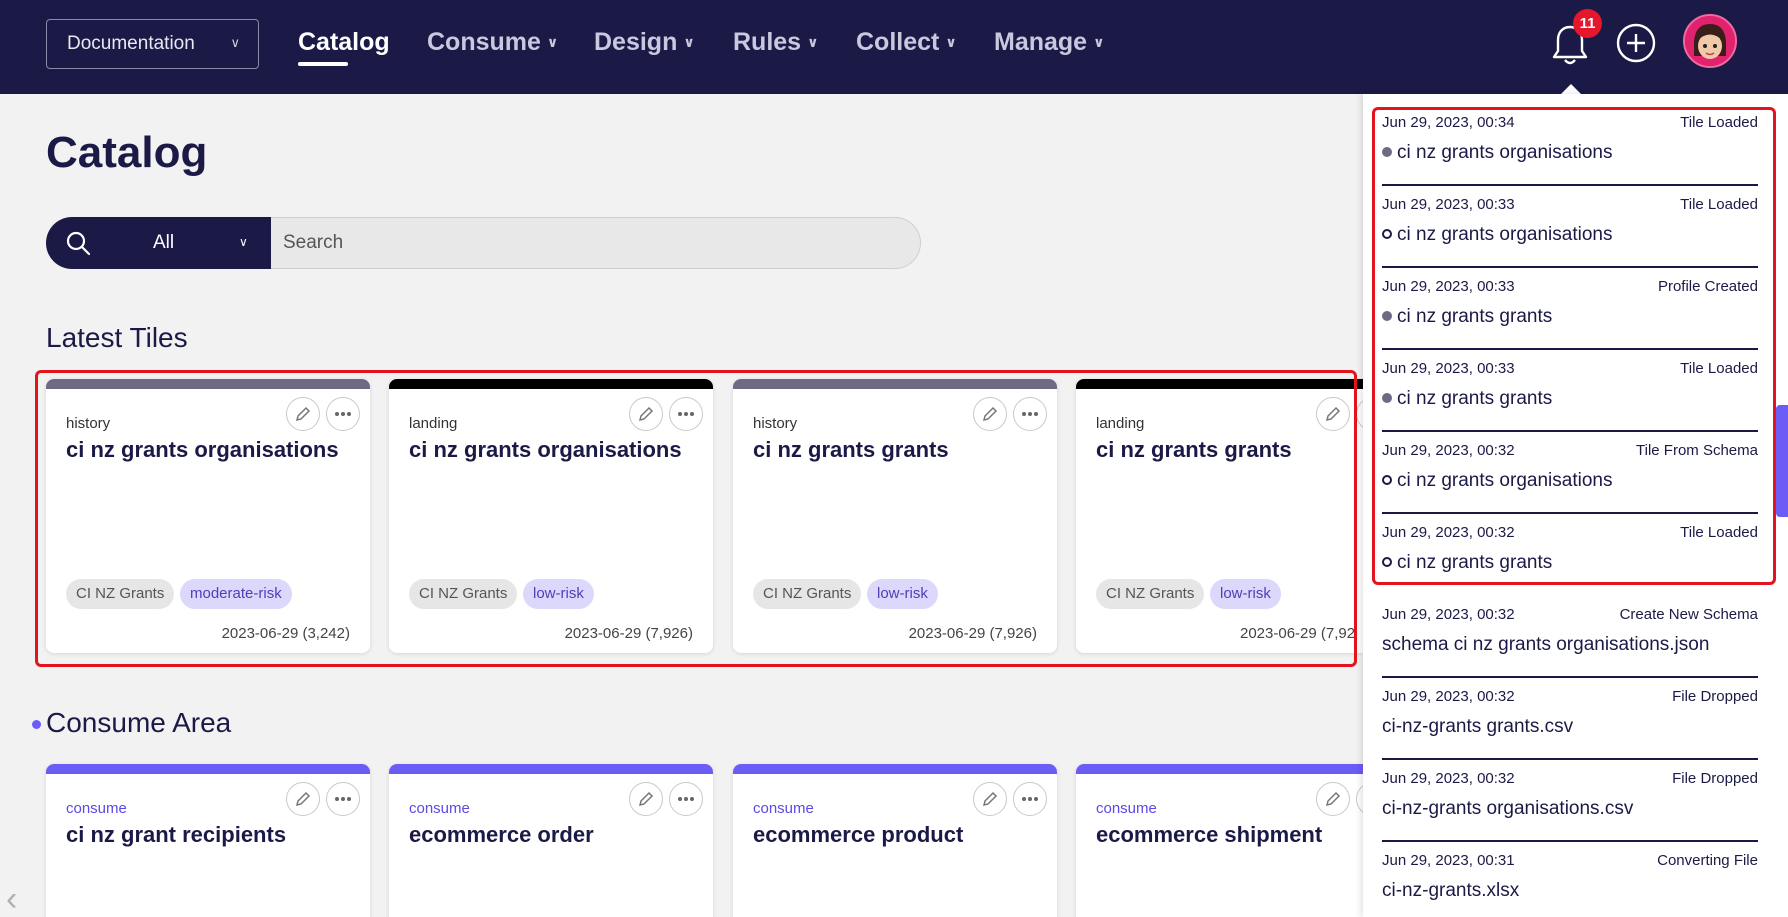 The width and height of the screenshot is (1788, 917). Describe the element at coordinates (1707, 860) in the screenshot. I see `notification-event: Converting File` at that location.